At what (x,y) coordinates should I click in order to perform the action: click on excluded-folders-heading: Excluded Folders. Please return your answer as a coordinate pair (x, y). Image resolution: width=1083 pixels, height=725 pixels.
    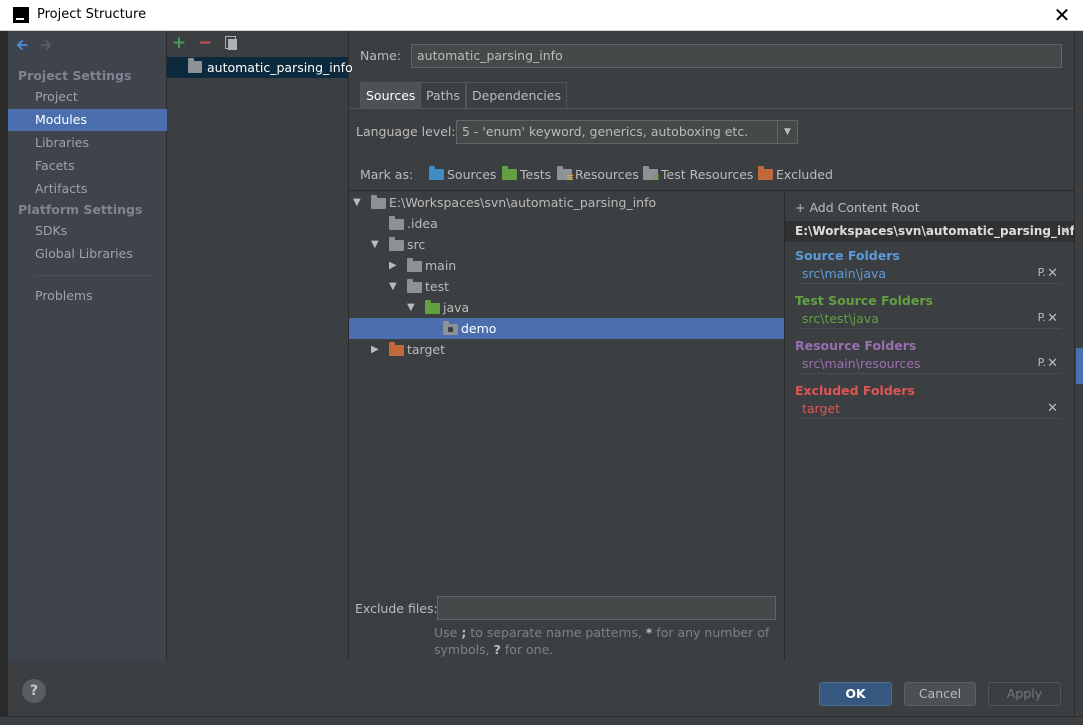
    Looking at the image, I should click on (855, 390).